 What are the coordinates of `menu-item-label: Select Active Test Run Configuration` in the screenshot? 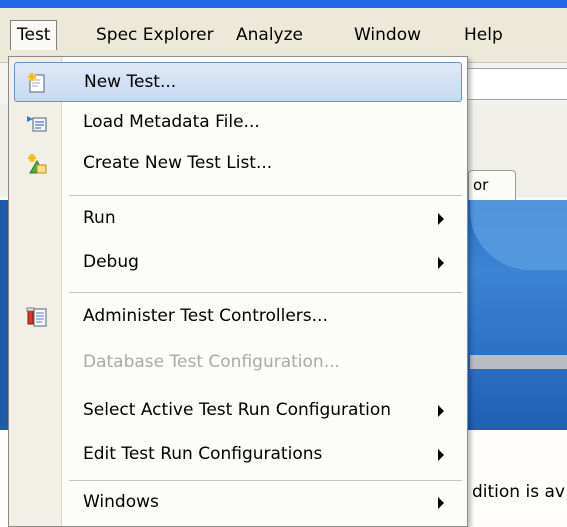 It's located at (237, 410).